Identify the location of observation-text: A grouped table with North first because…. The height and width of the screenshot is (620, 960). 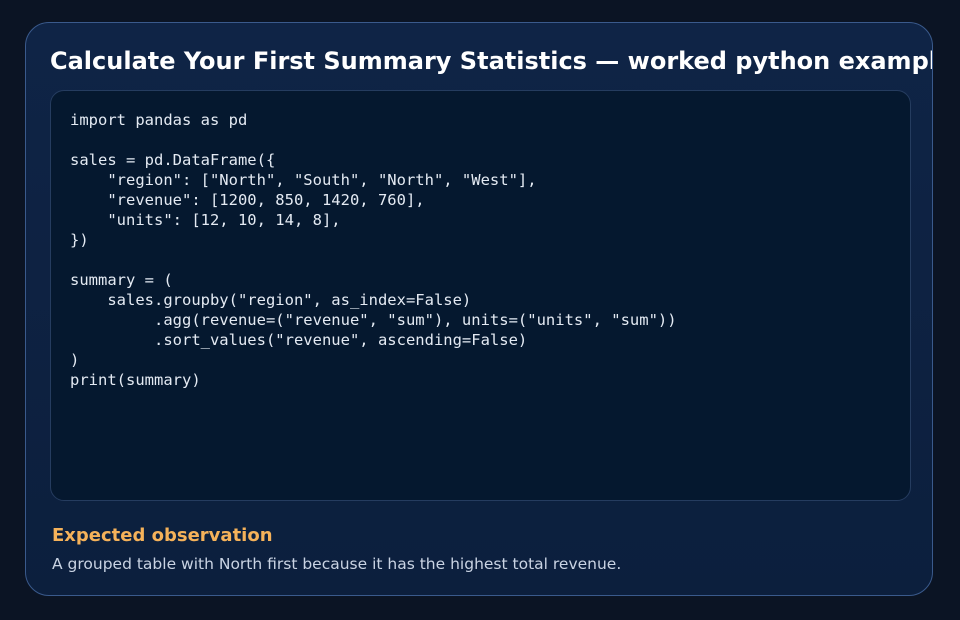
(337, 564).